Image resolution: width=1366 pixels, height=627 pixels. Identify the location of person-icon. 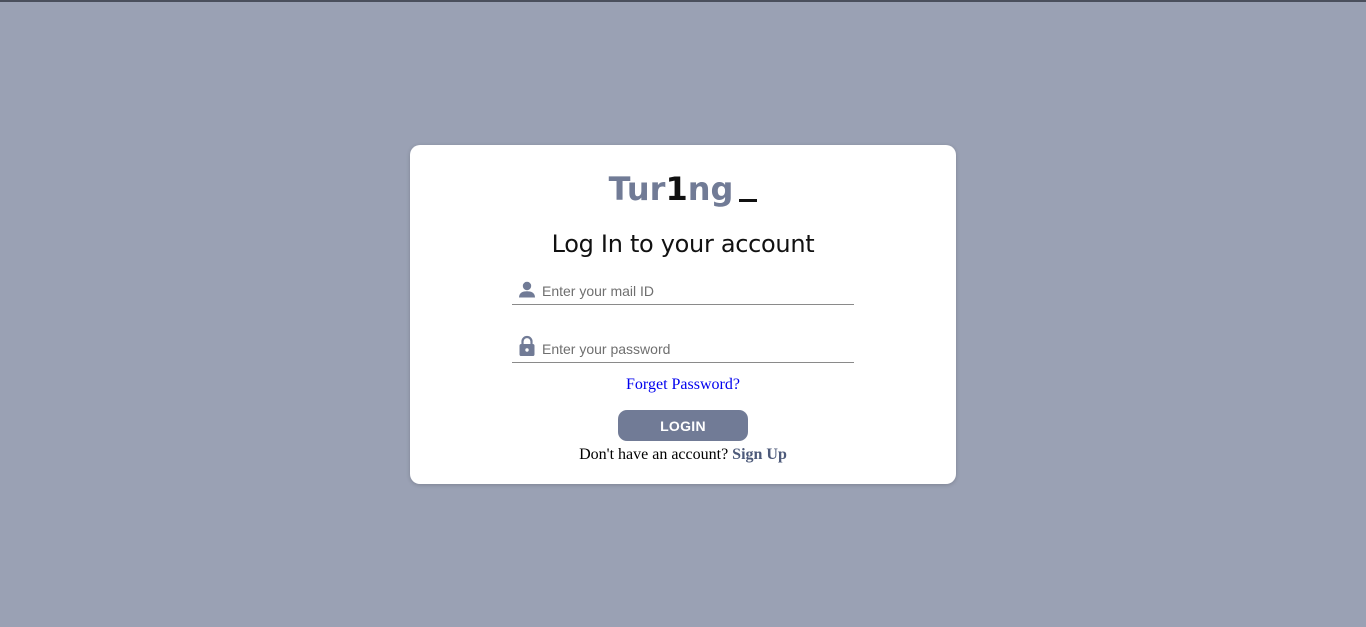
(527, 290).